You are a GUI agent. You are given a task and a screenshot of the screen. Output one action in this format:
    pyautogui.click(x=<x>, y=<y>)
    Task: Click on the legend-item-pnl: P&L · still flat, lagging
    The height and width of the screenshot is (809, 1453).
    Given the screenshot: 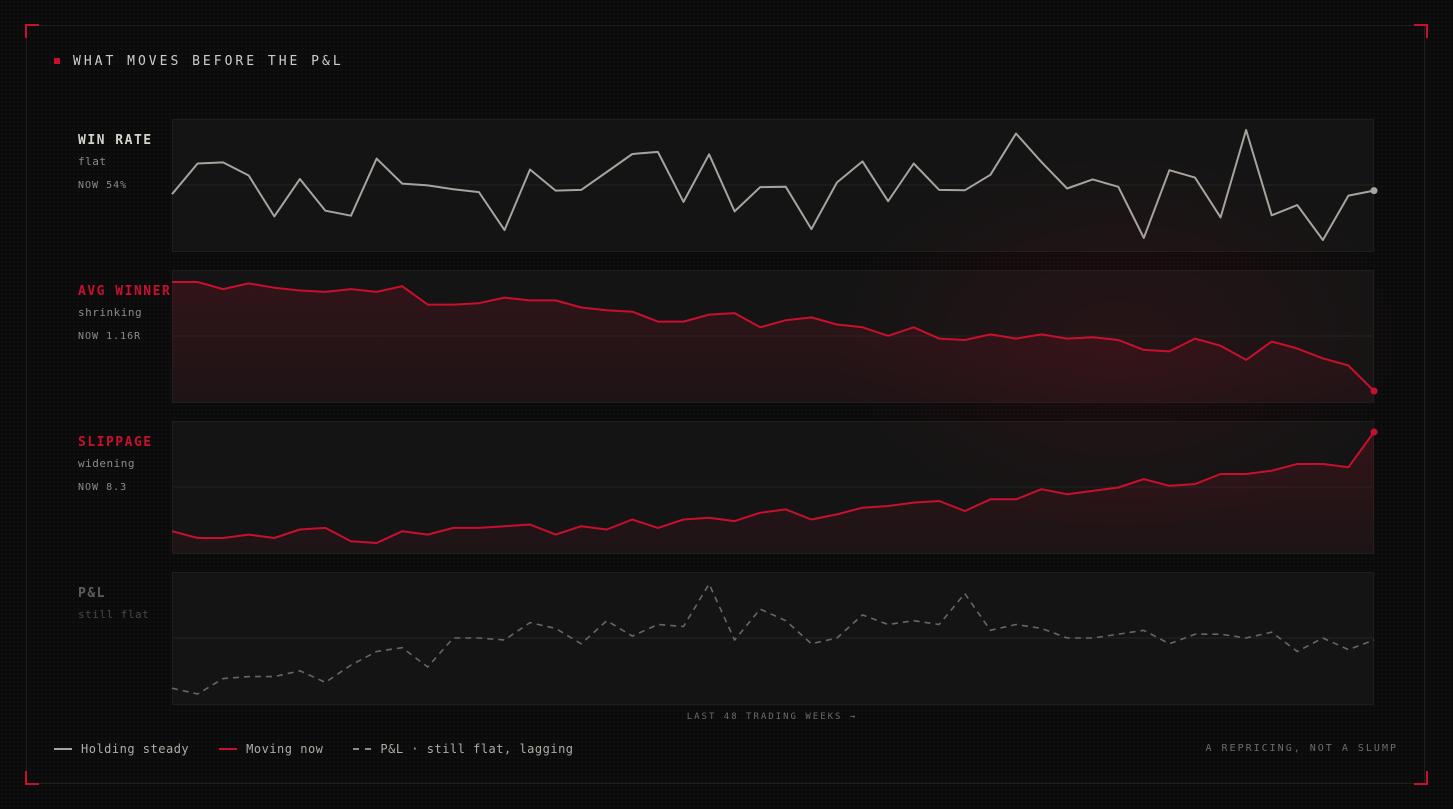 What is the action you would take?
    pyautogui.click(x=463, y=749)
    